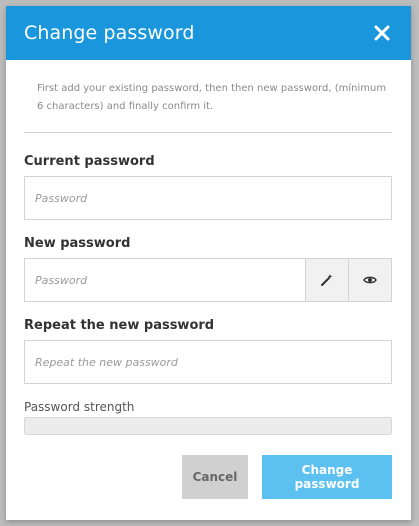 The width and height of the screenshot is (419, 526). I want to click on magic-wand-icon, so click(327, 280).